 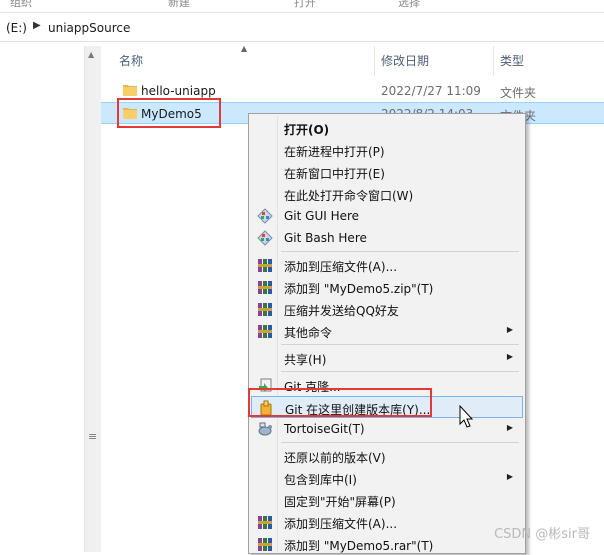 I want to click on menu-item-label: 还原以前的版本(V), so click(x=335, y=458).